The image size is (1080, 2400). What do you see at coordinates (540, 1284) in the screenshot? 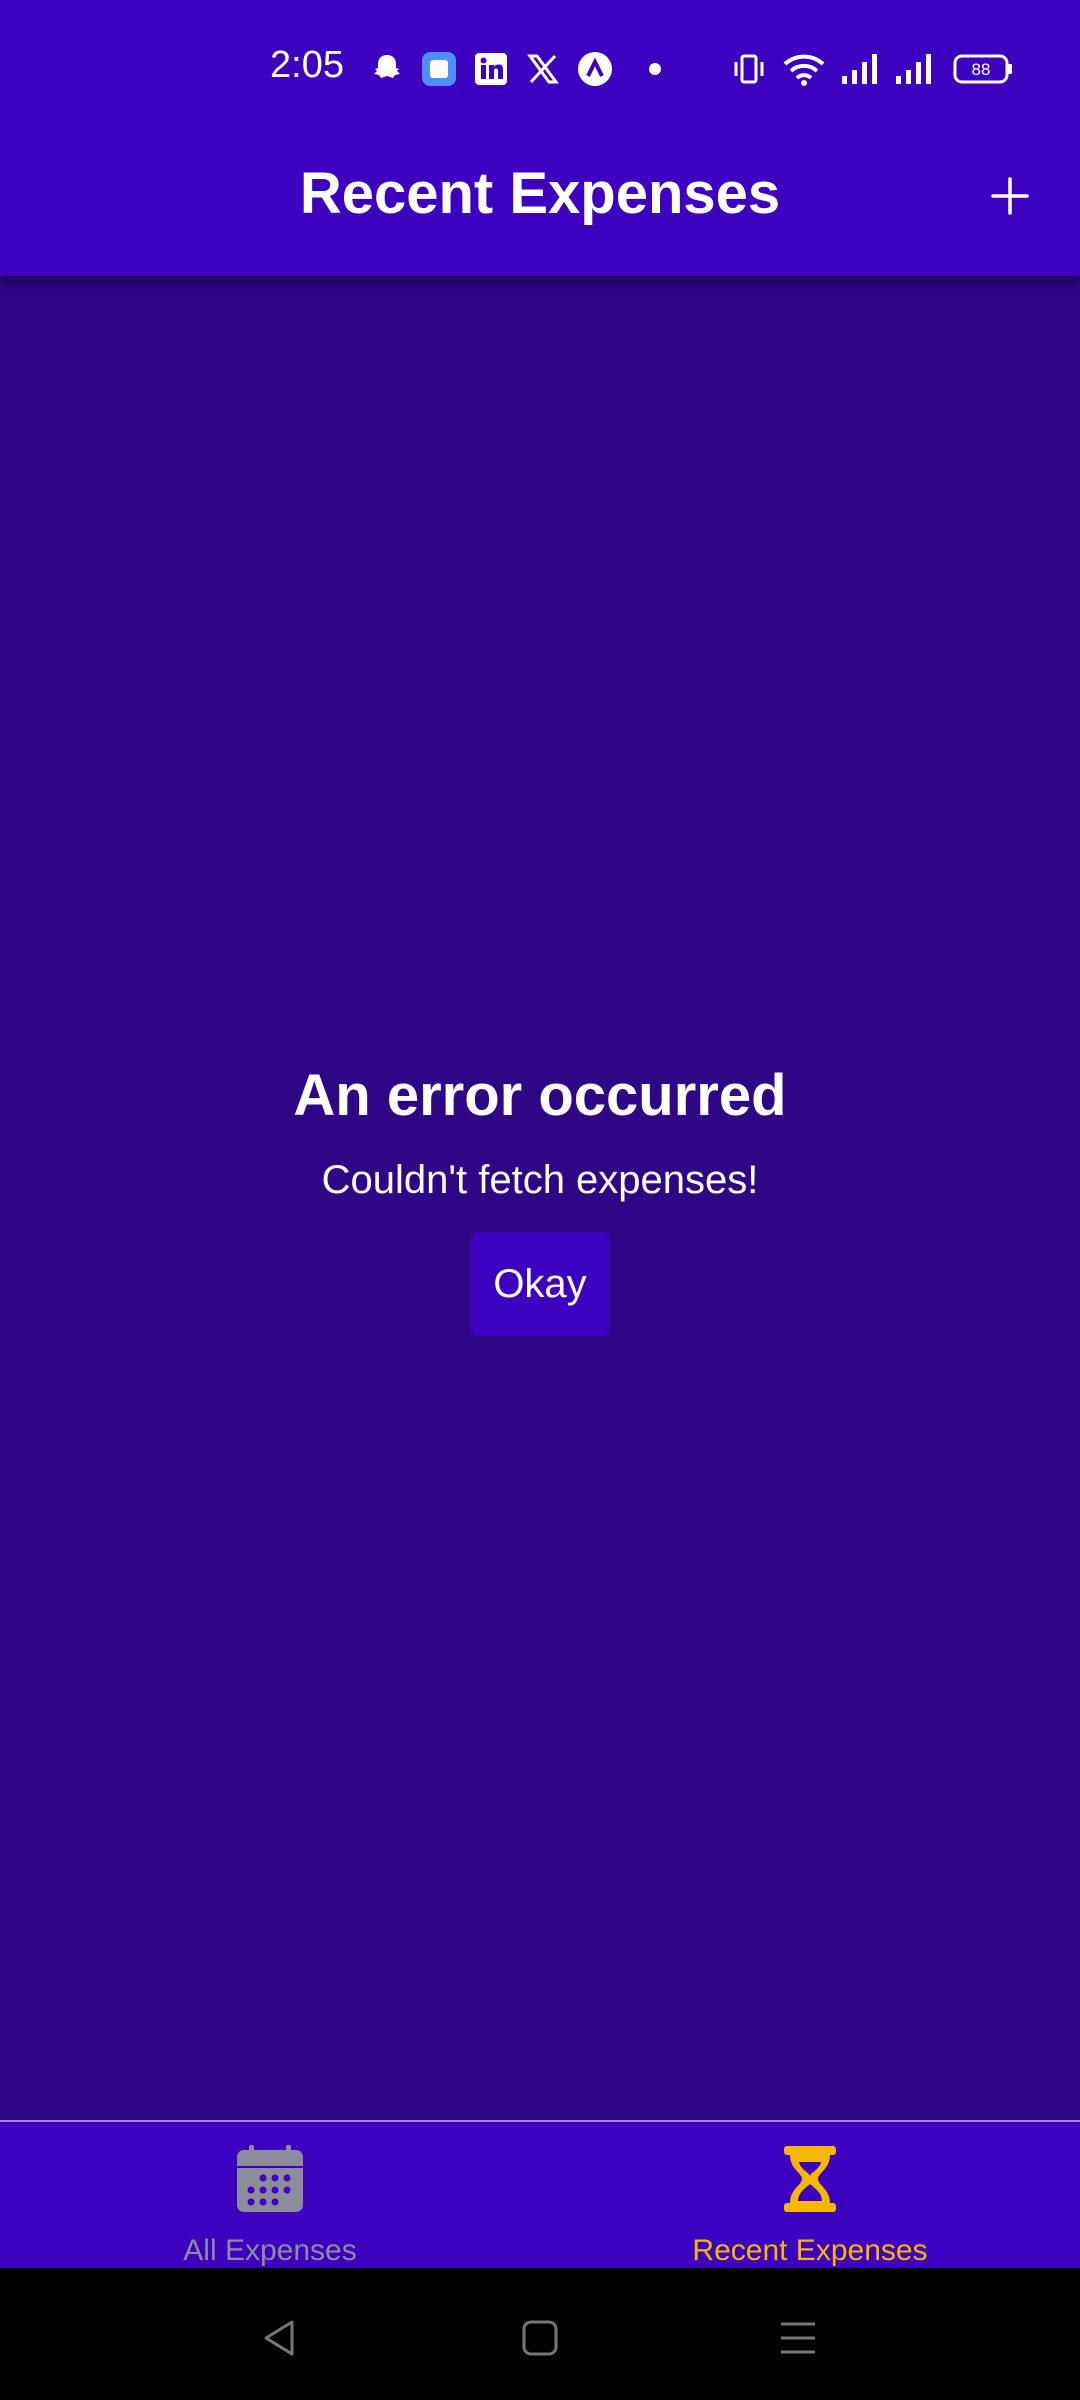
I see `okay-button: Okay` at bounding box center [540, 1284].